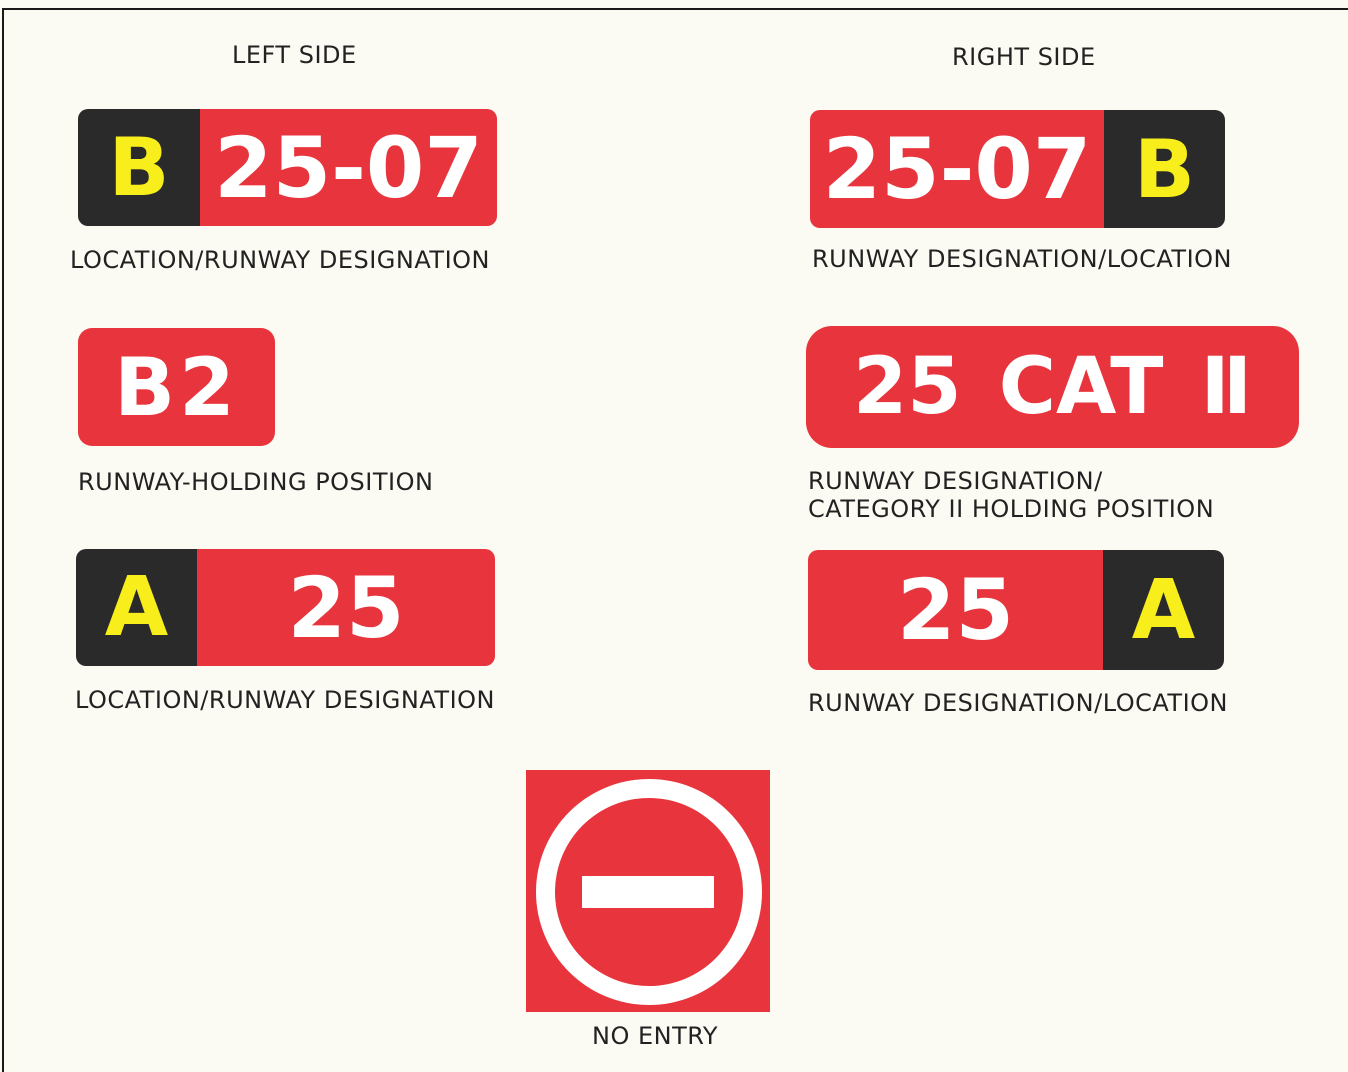 The height and width of the screenshot is (1072, 1348). I want to click on left-side-heading: LEFT SIDE, so click(294, 55).